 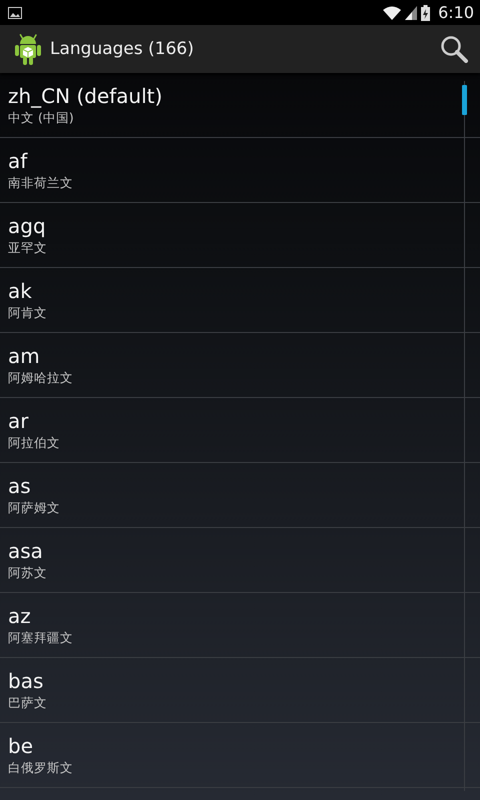 What do you see at coordinates (19, 486) in the screenshot?
I see `language-code: as` at bounding box center [19, 486].